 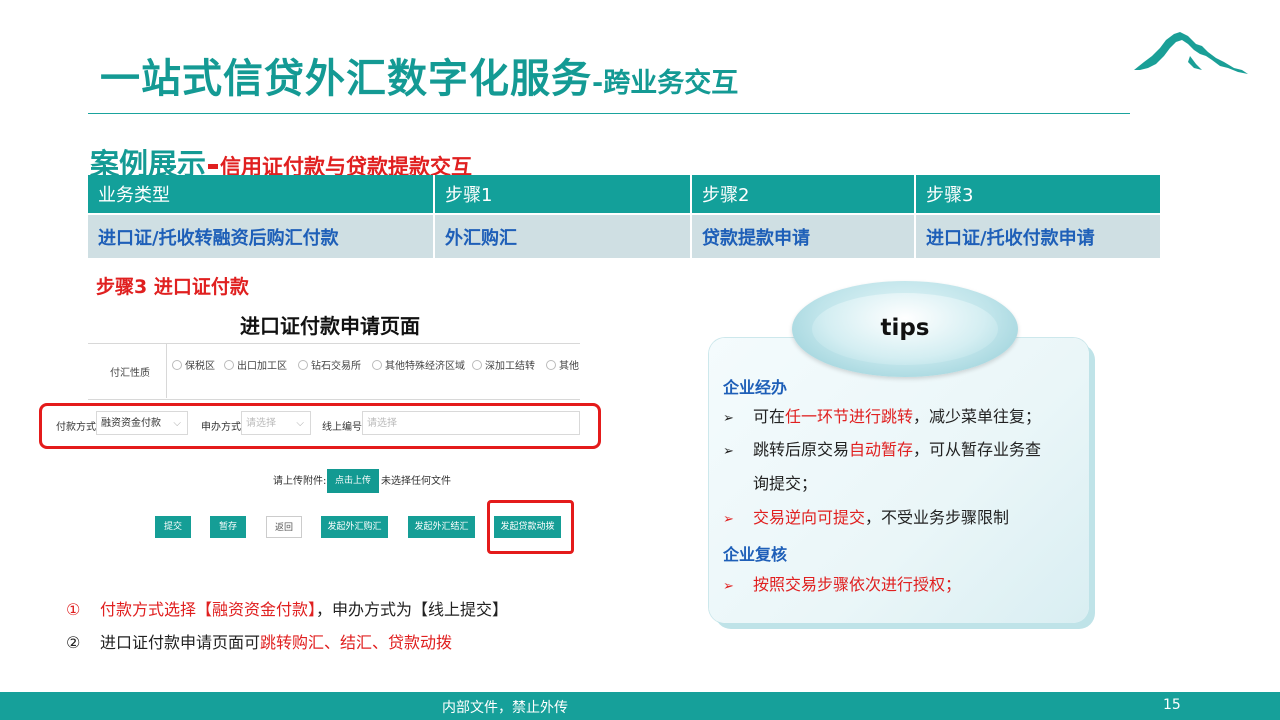 I want to click on upload-button: 点击上传, so click(x=353, y=481).